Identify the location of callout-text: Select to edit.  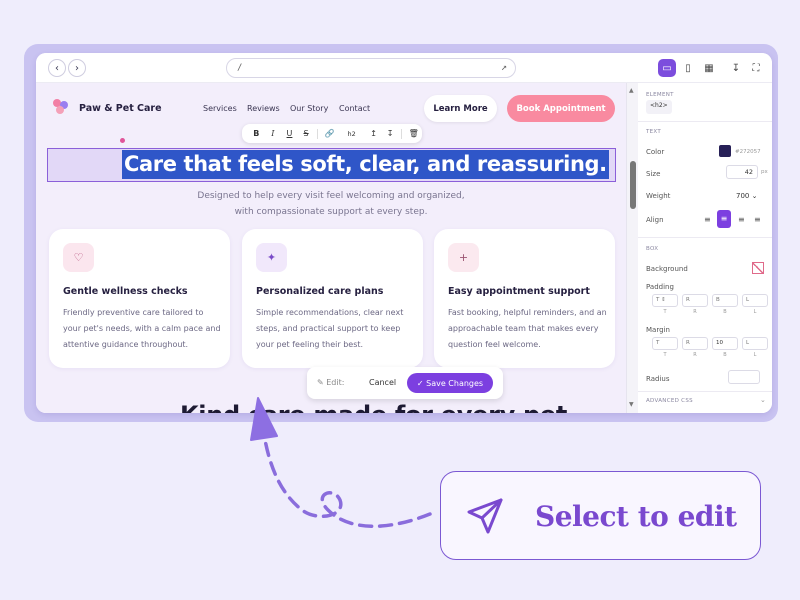
(636, 516).